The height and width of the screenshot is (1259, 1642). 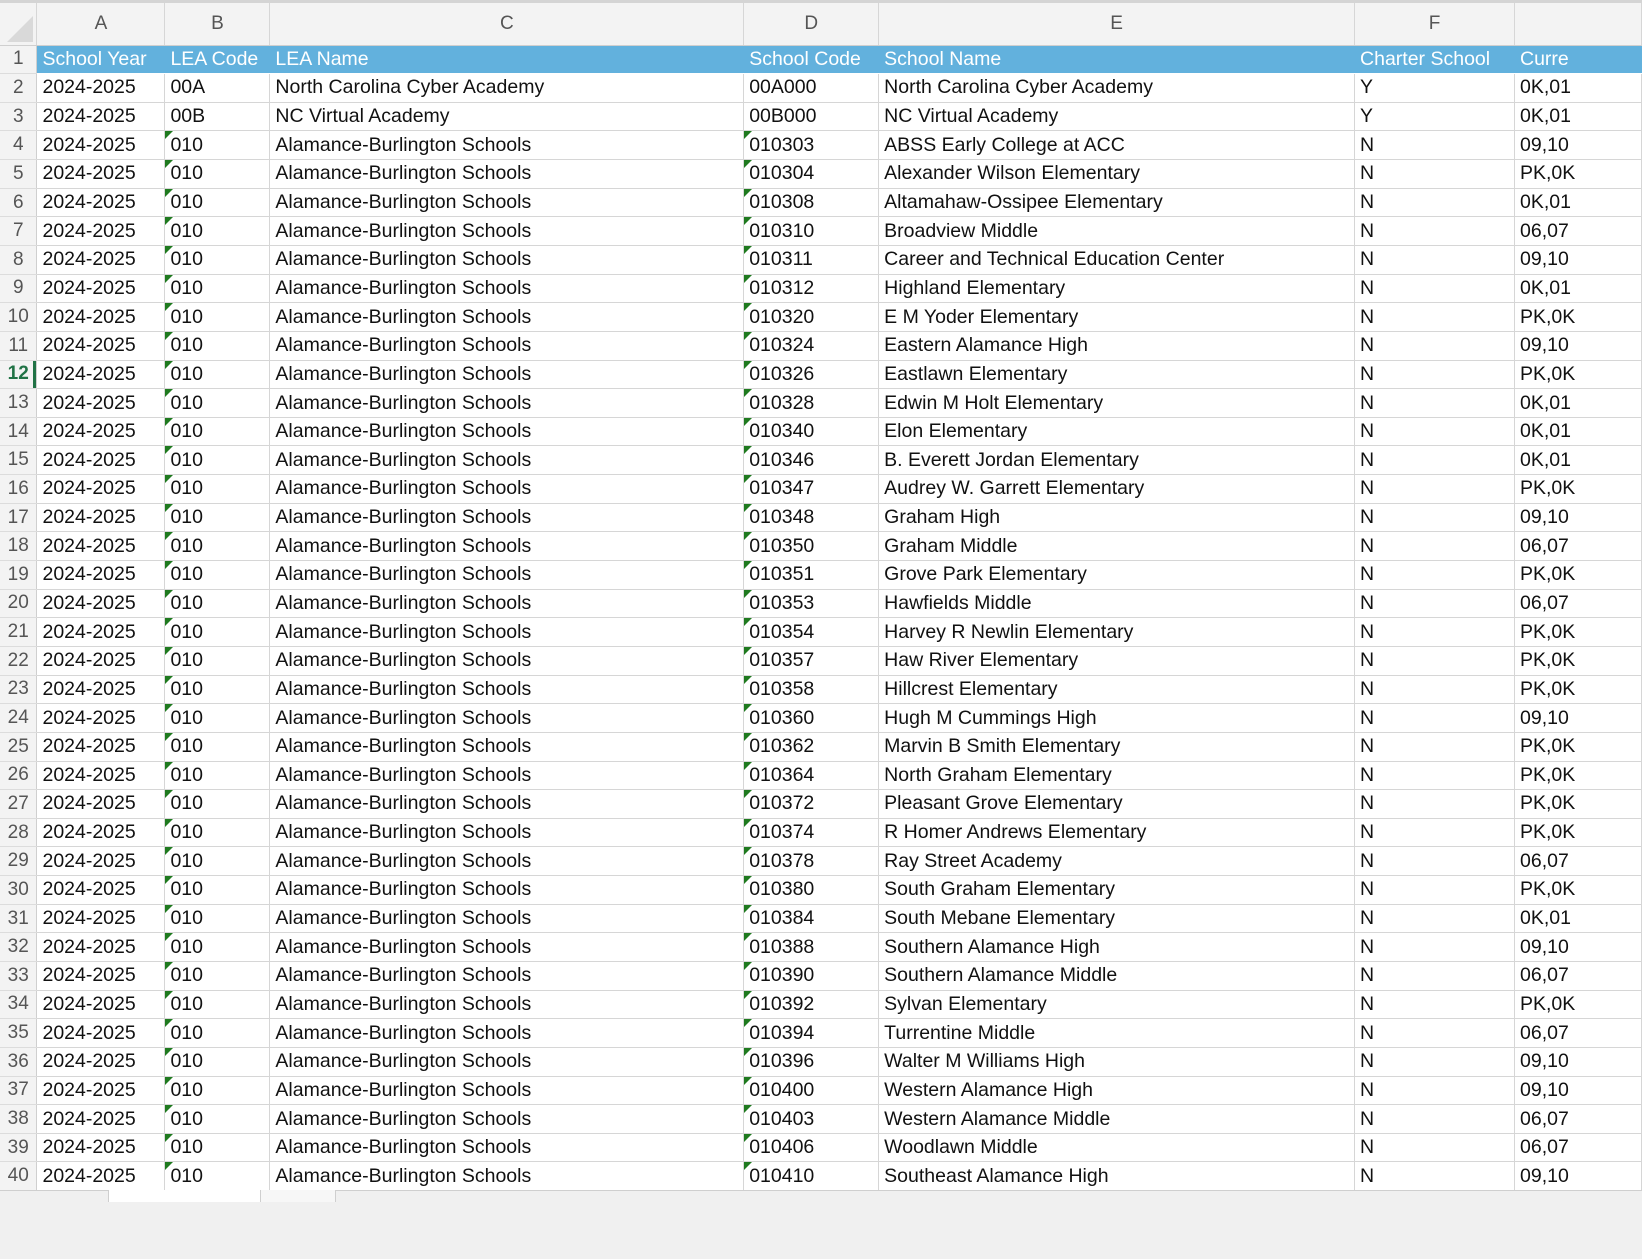 What do you see at coordinates (217, 88) in the screenshot?
I see `data-cell: 00A` at bounding box center [217, 88].